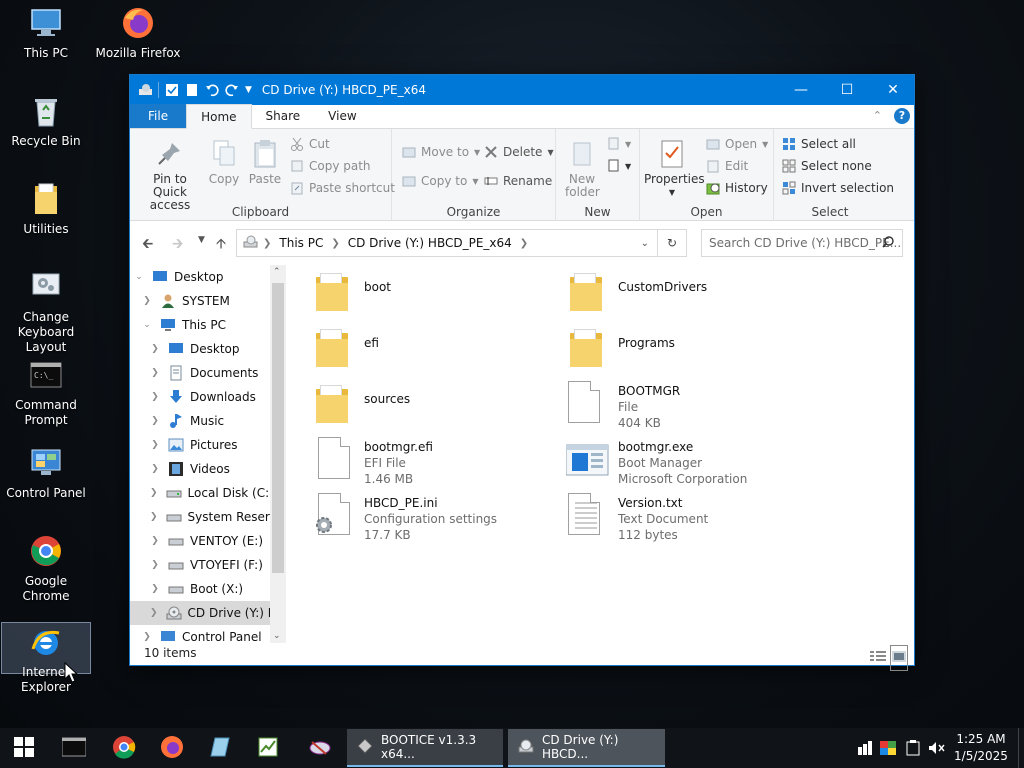 This screenshot has width=1024, height=768. I want to click on properties-check-icon, so click(172, 90).